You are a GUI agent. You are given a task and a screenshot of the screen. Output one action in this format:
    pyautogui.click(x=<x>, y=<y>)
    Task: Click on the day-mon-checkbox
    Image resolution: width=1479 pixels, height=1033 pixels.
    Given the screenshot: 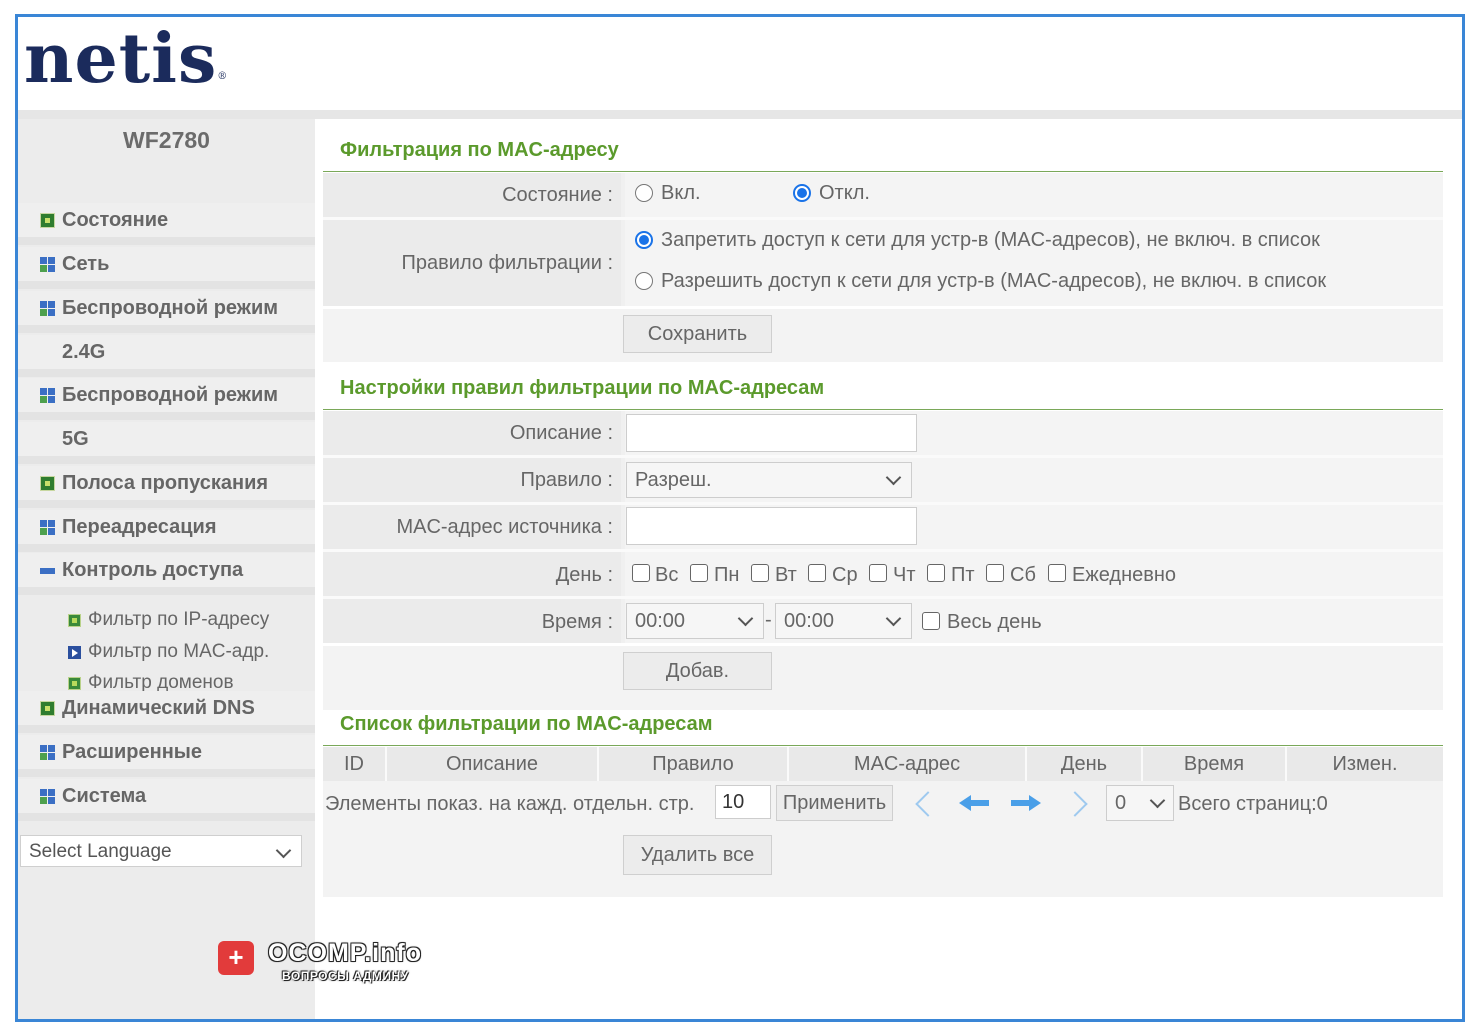 What is the action you would take?
    pyautogui.click(x=699, y=573)
    